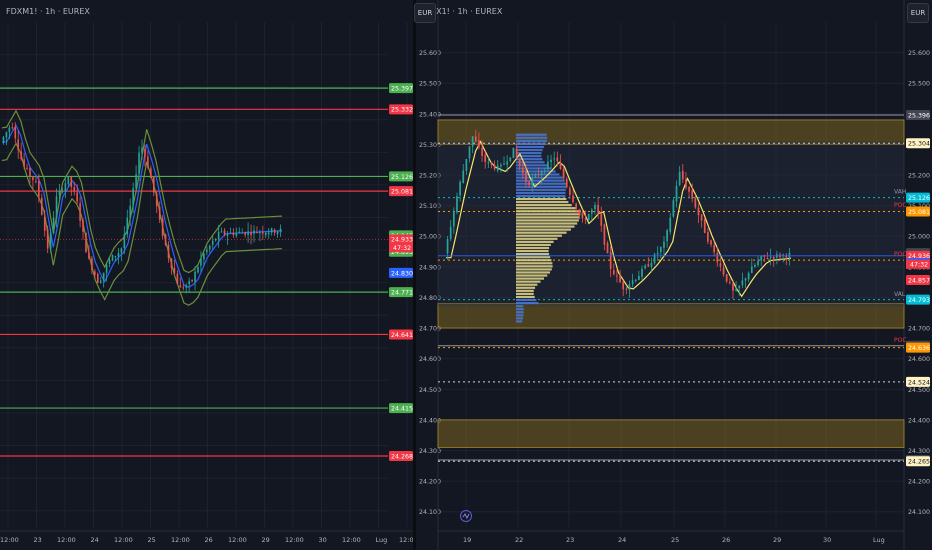  What do you see at coordinates (425, 13) in the screenshot?
I see `left-currency-button: EUR` at bounding box center [425, 13].